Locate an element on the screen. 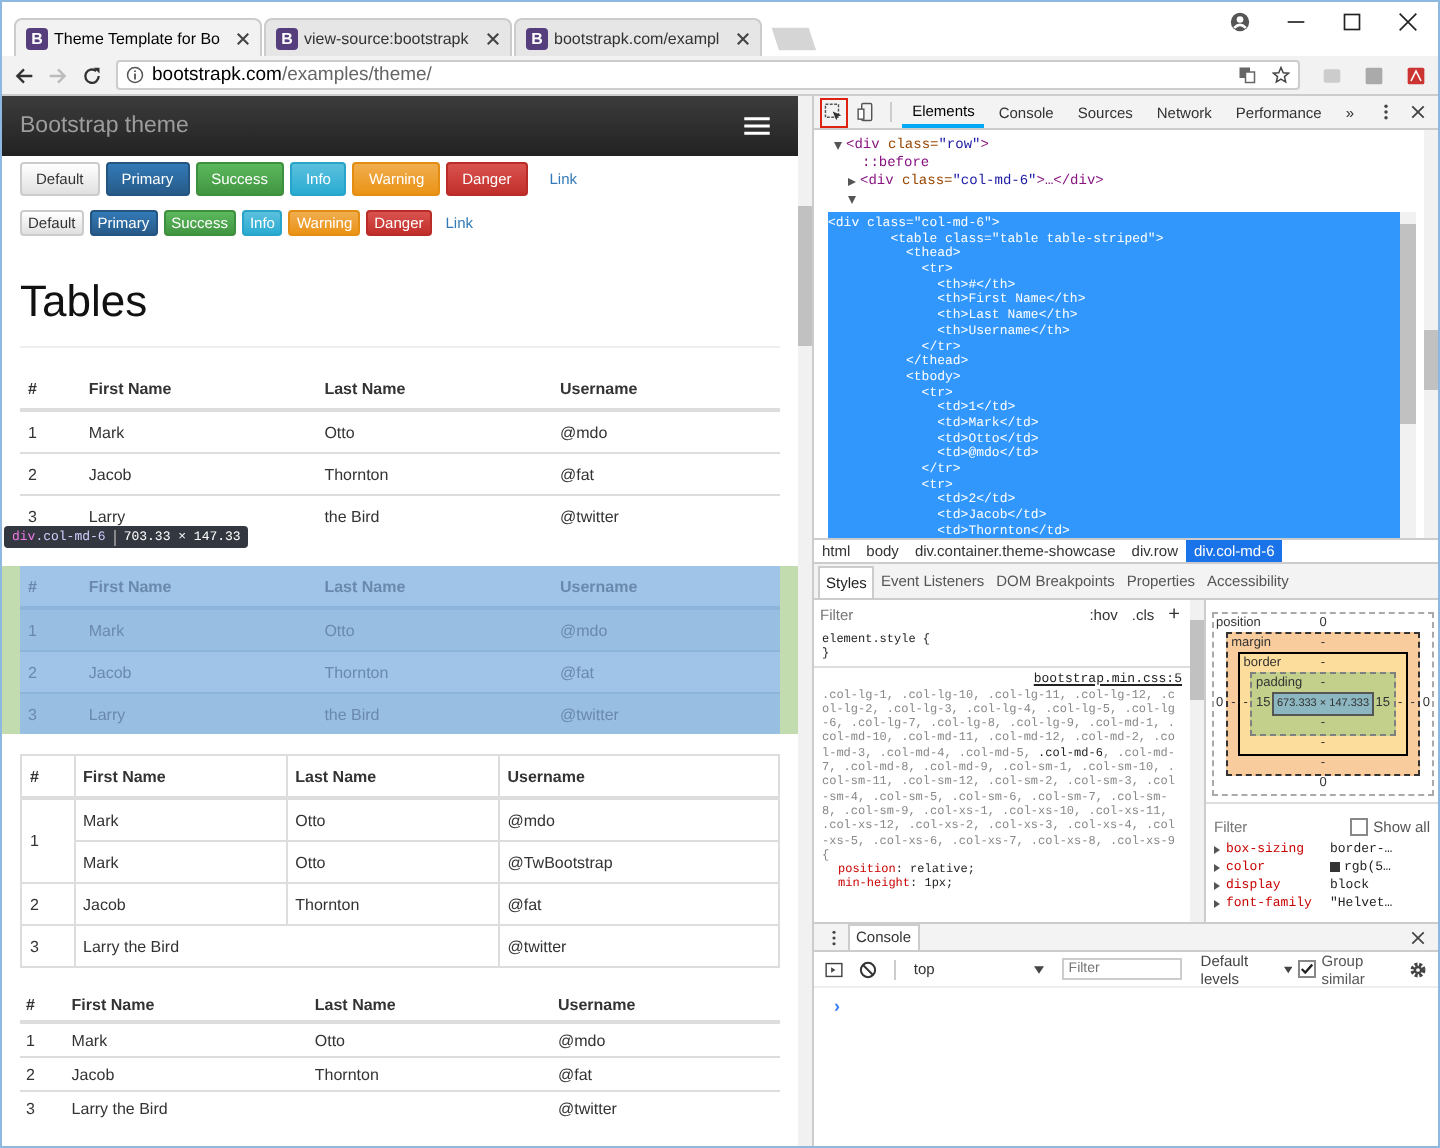 The image size is (1440, 1148). table-cell: @TwBootstrap is located at coordinates (638, 862).